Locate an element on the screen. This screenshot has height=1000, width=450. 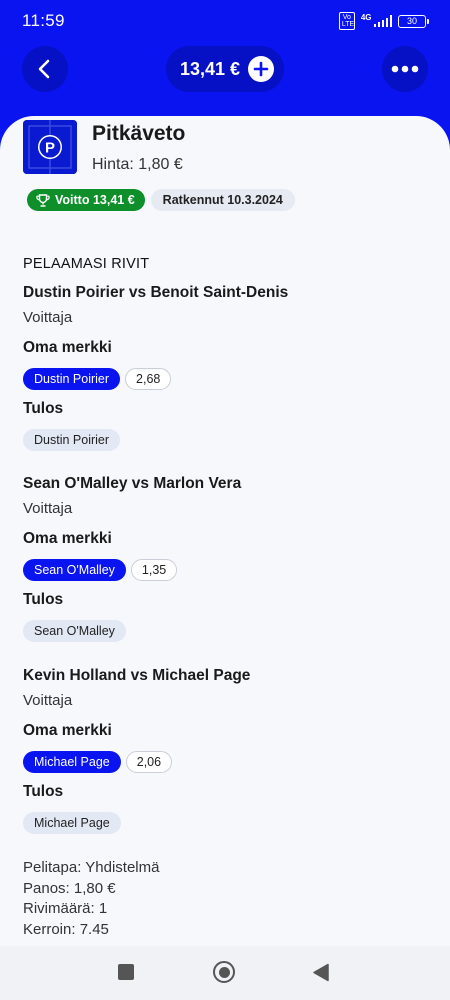
balance-amount: 13,41 € is located at coordinates (210, 68).